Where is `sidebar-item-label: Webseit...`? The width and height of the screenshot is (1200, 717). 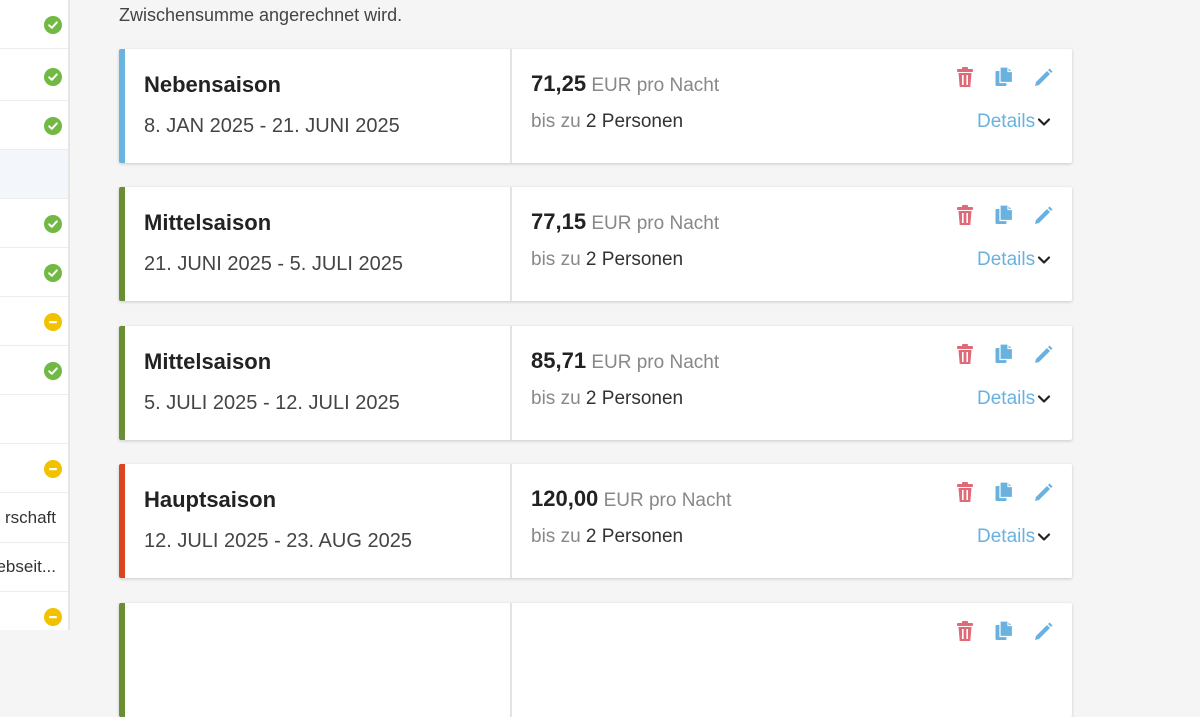 sidebar-item-label: Webseit... is located at coordinates (28, 566).